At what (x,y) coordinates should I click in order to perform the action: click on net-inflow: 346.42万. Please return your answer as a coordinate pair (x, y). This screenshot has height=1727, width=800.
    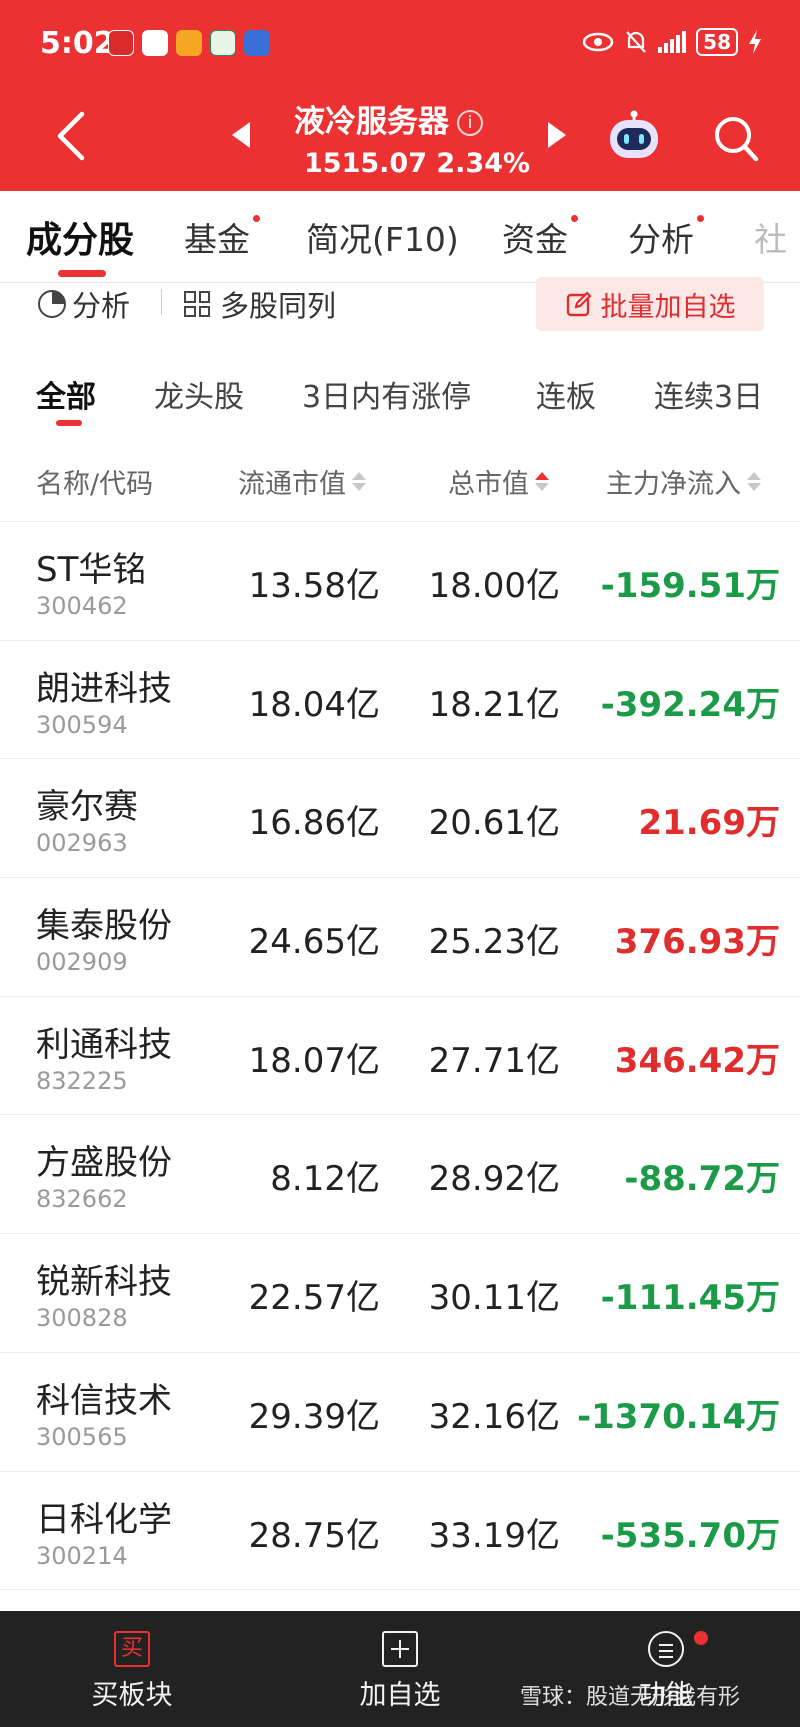
    Looking at the image, I should click on (697, 1060).